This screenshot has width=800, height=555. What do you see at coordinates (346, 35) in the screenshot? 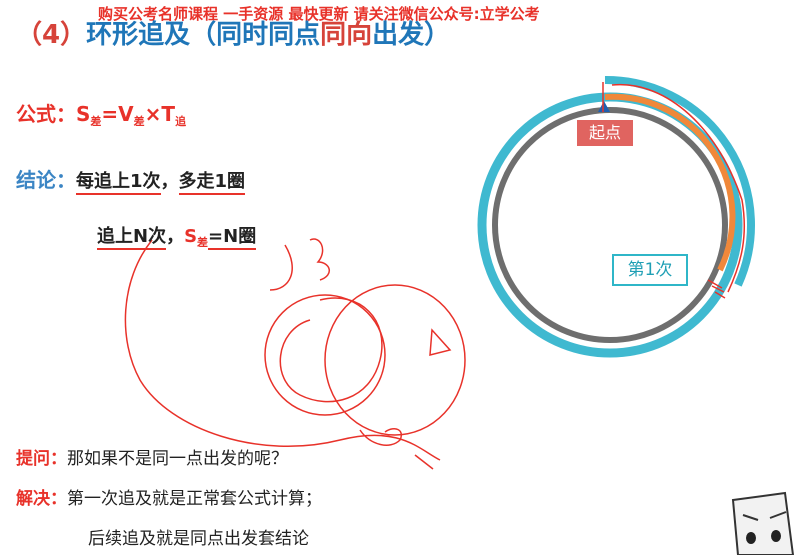
I see `heading-note-highlight: 同向` at bounding box center [346, 35].